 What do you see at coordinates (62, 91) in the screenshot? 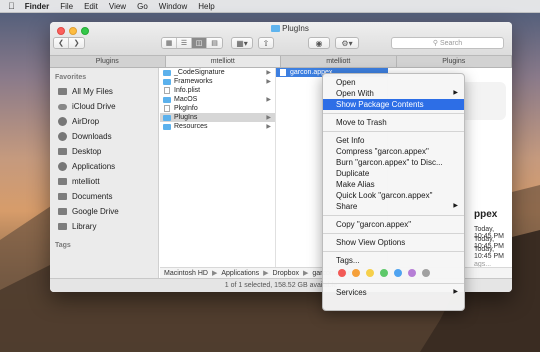
I see `all-files-icon` at bounding box center [62, 91].